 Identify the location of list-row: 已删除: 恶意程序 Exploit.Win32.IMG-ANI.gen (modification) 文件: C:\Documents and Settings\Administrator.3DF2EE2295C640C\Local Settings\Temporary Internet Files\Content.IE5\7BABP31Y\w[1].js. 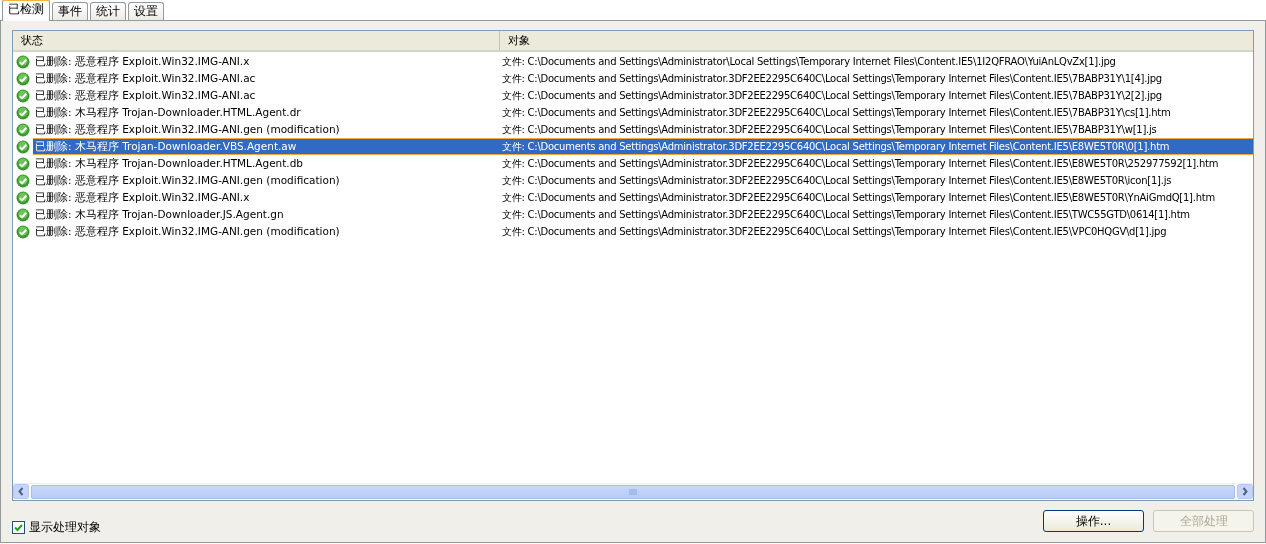
(643, 129).